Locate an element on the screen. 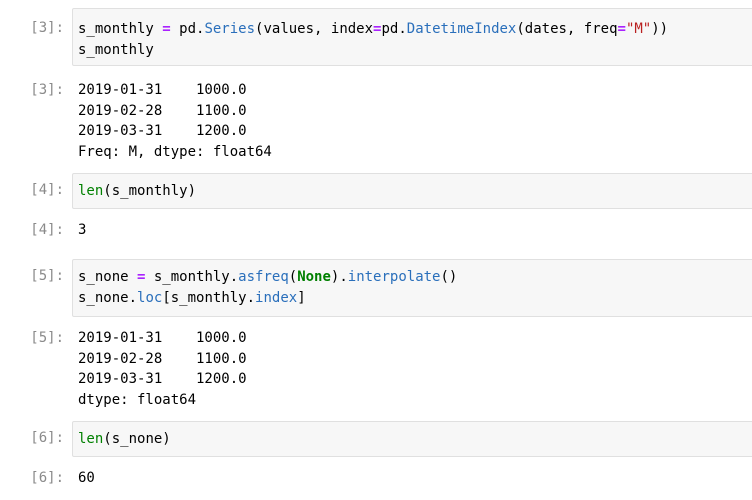 The height and width of the screenshot is (500, 752). code-token: None is located at coordinates (314, 277).